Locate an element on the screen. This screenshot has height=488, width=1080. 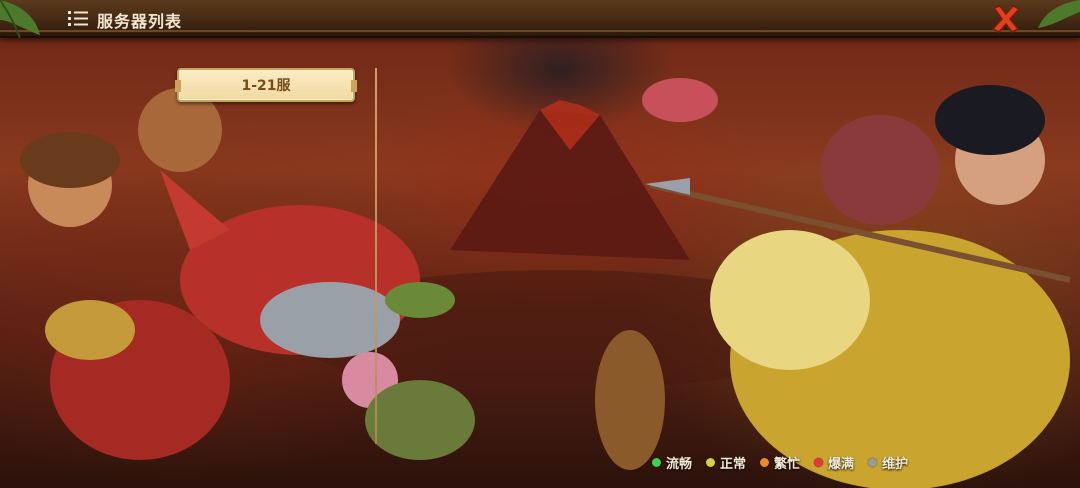
legend-label: 正常 is located at coordinates (733, 464).